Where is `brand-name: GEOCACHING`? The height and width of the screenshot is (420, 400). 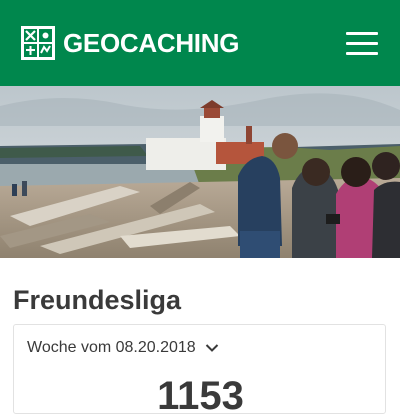 brand-name: GEOCACHING is located at coordinates (151, 43).